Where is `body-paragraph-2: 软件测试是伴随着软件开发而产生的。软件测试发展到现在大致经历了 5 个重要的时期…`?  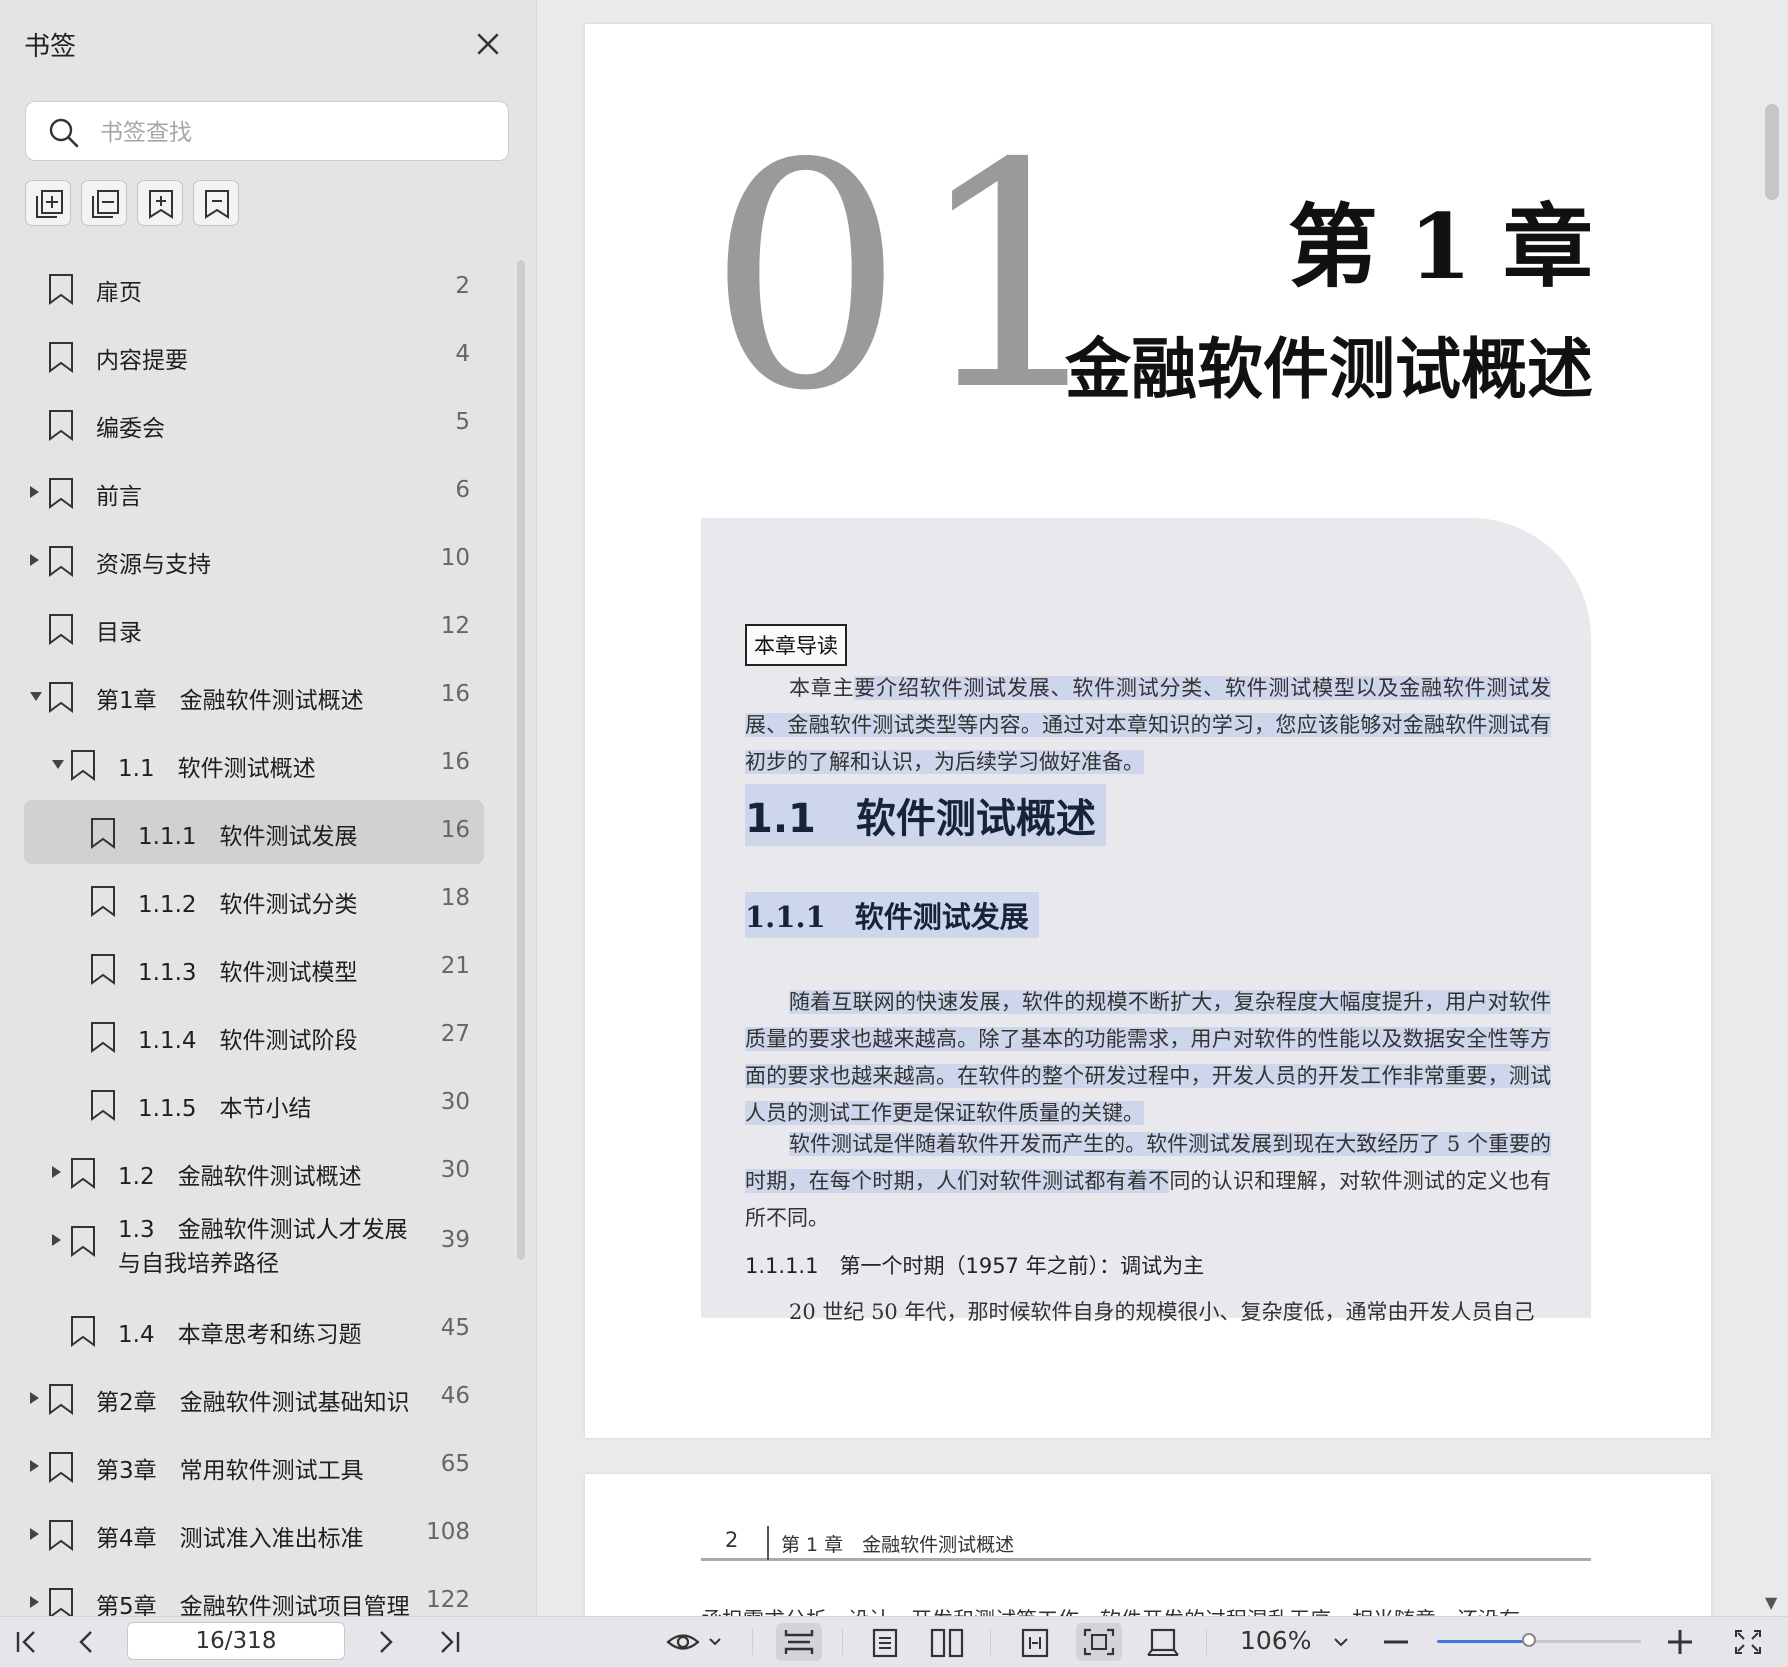 body-paragraph-2: 软件测试是伴随着软件开发而产生的。软件测试发展到现在大致经历了 5 个重要的时期… is located at coordinates (1148, 1181).